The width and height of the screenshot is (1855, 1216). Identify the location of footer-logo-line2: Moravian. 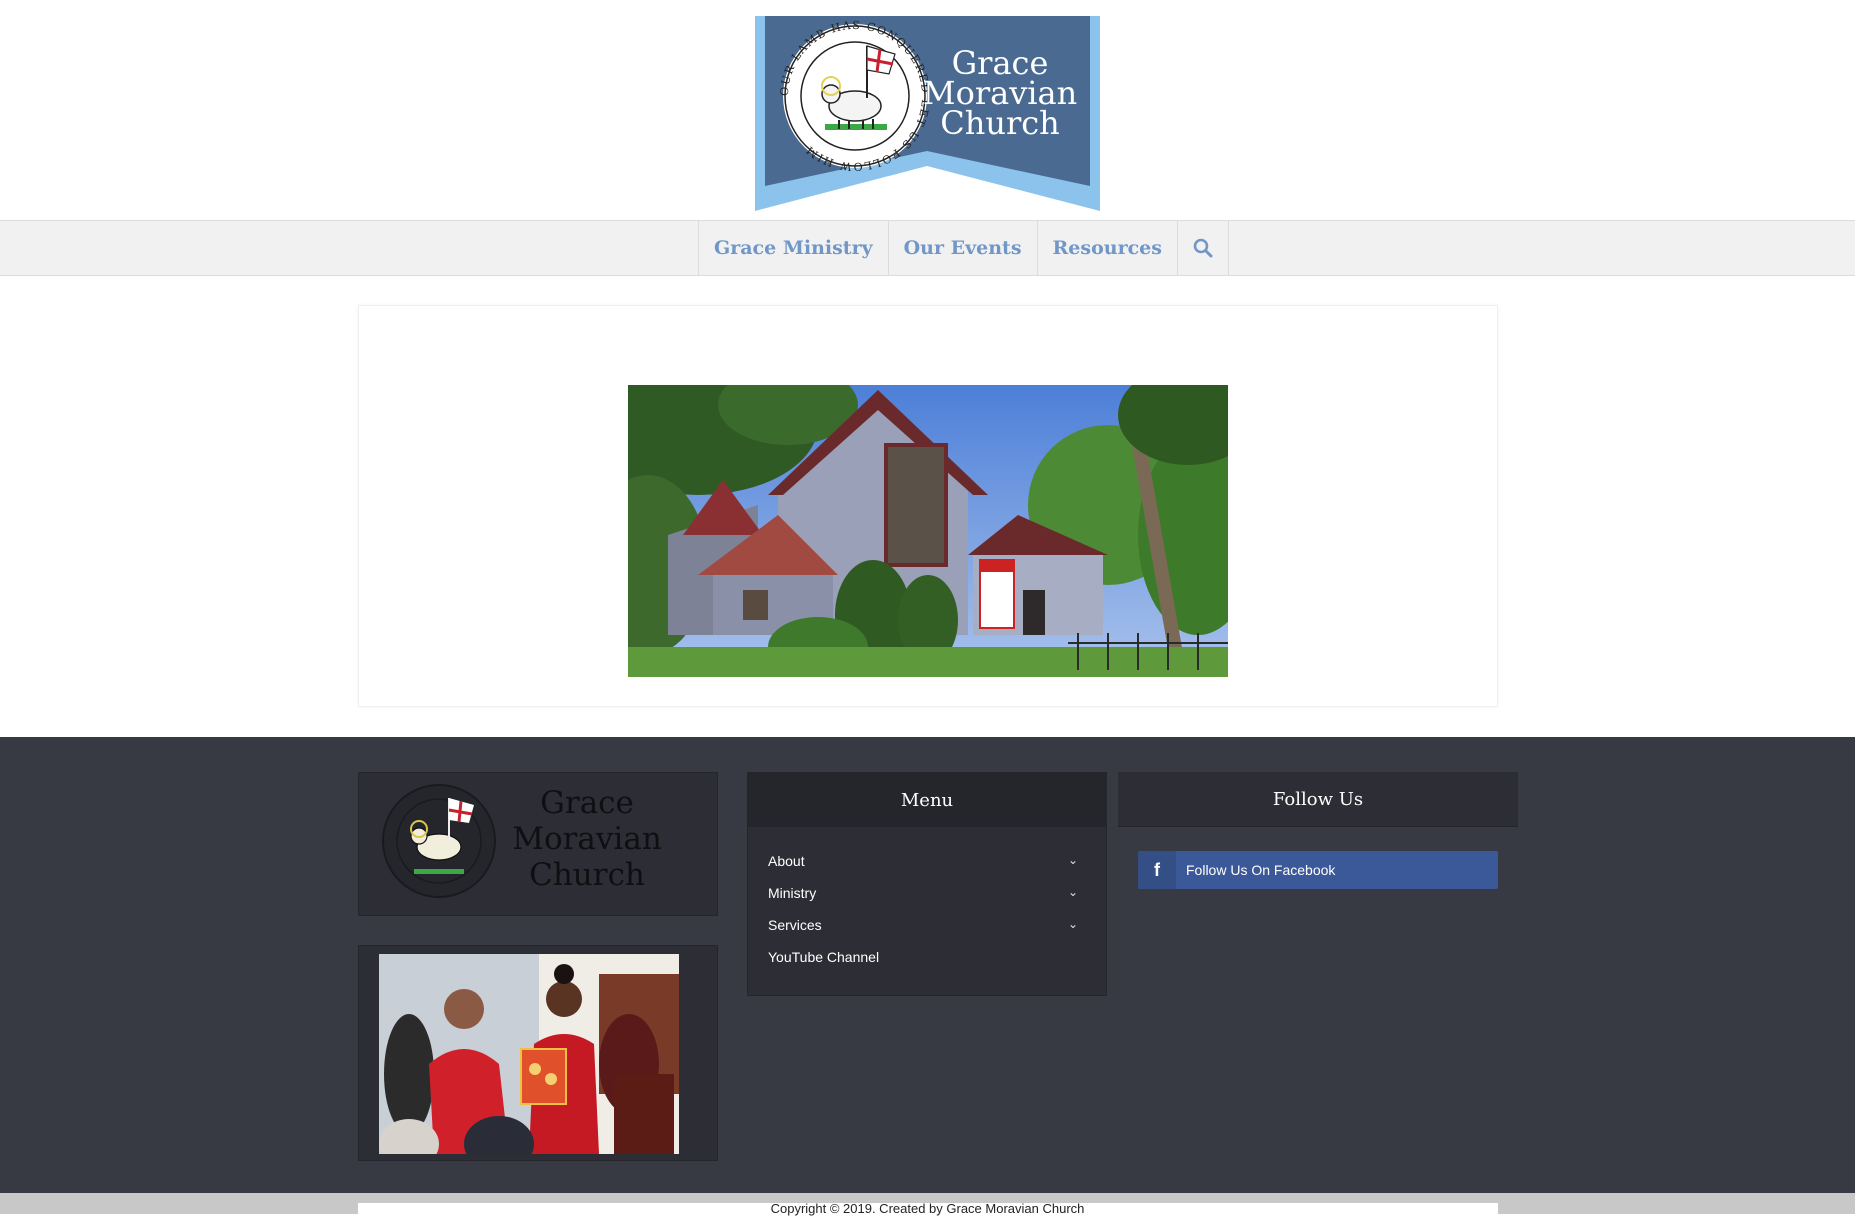
(587, 839).